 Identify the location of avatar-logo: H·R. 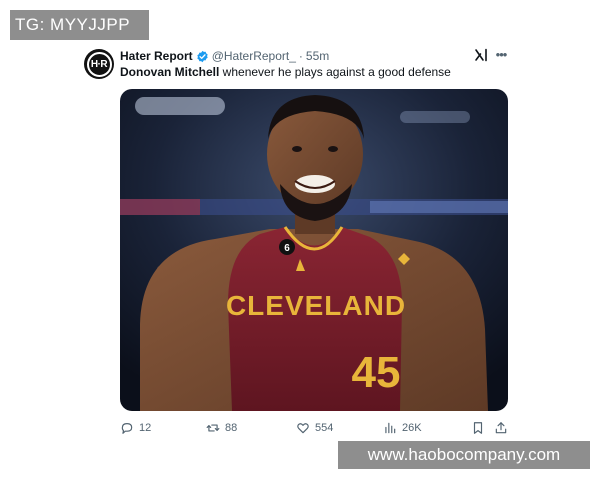
(99, 64).